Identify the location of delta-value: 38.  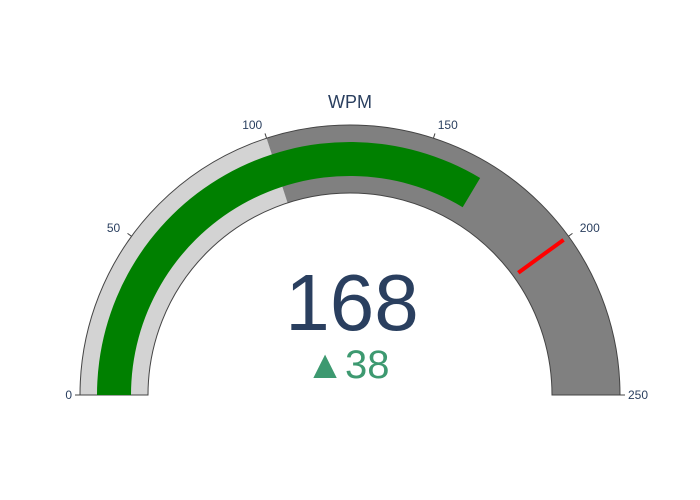
(367, 365).